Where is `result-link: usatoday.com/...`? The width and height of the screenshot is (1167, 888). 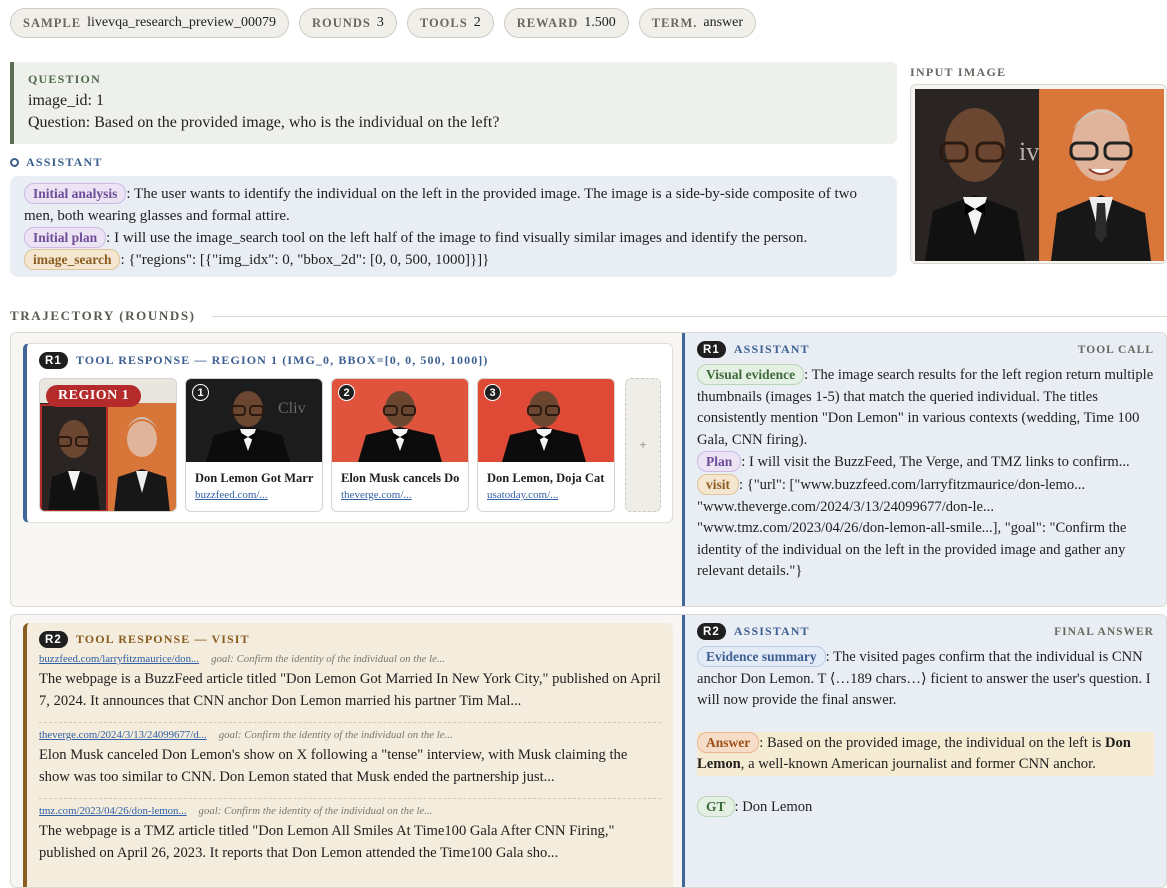
result-link: usatoday.com/... is located at coordinates (522, 495).